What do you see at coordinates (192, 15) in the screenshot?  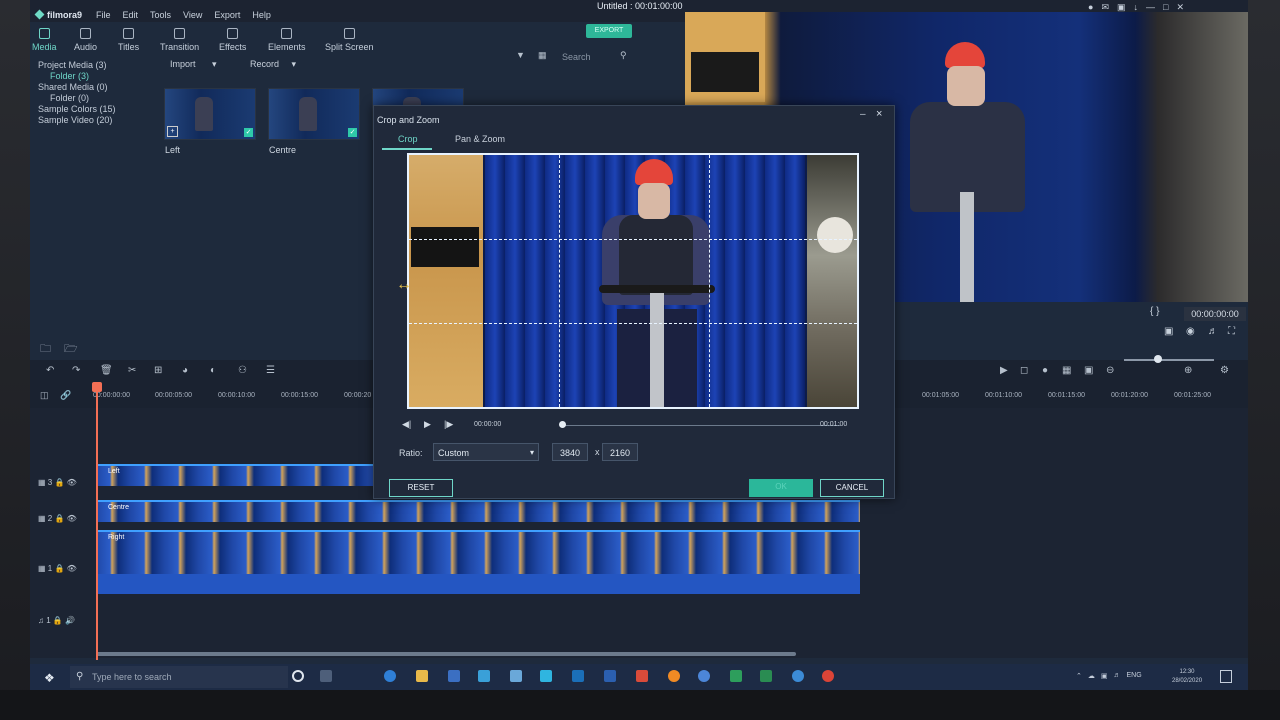 I see `menu-view: View` at bounding box center [192, 15].